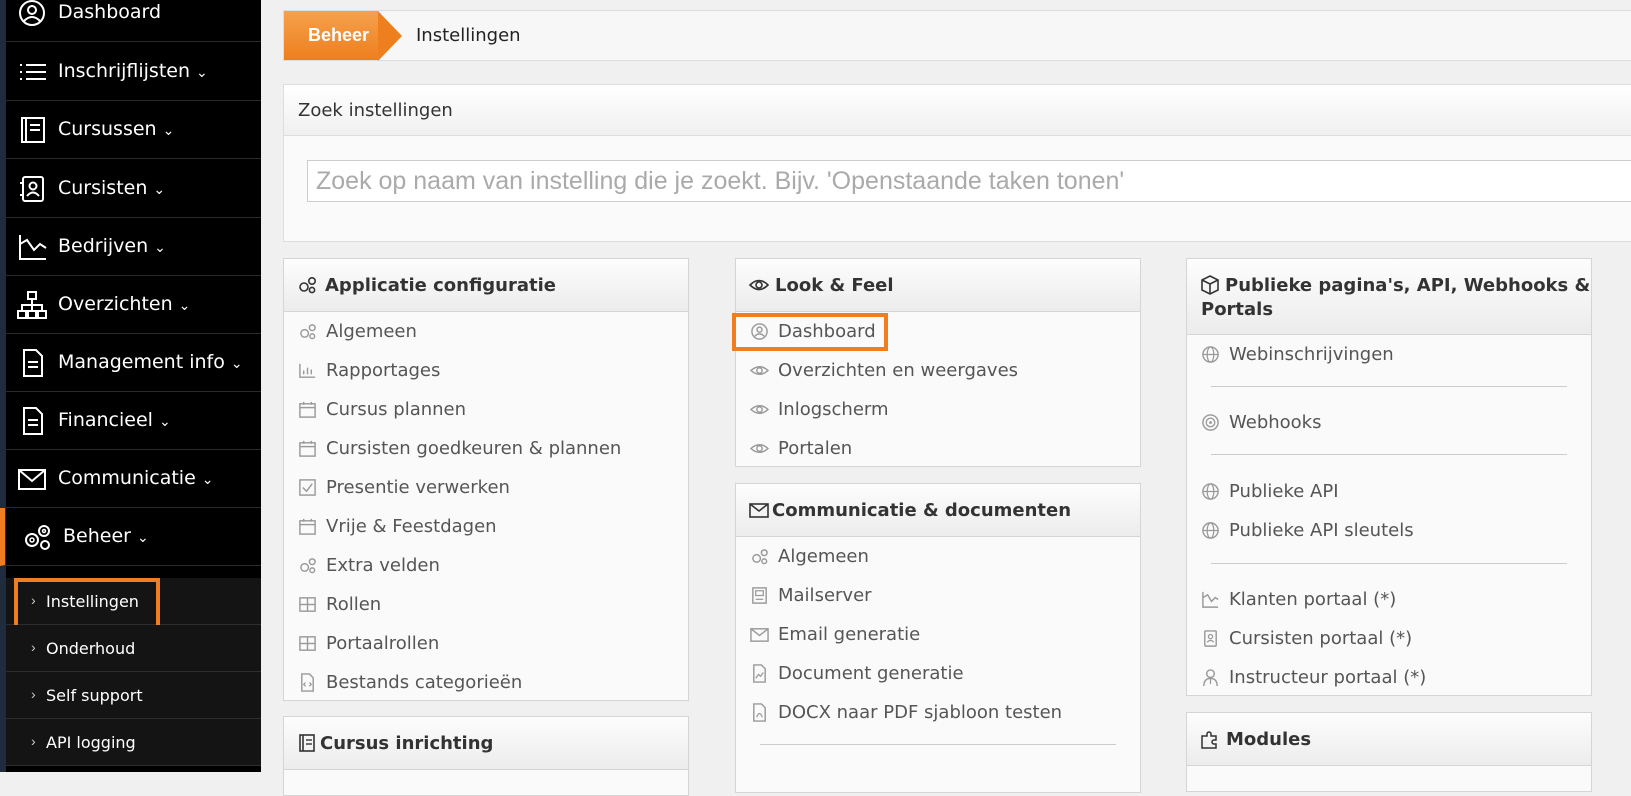 The width and height of the screenshot is (1631, 796). I want to click on settings-link-rapportages: Rapportages, so click(486, 371).